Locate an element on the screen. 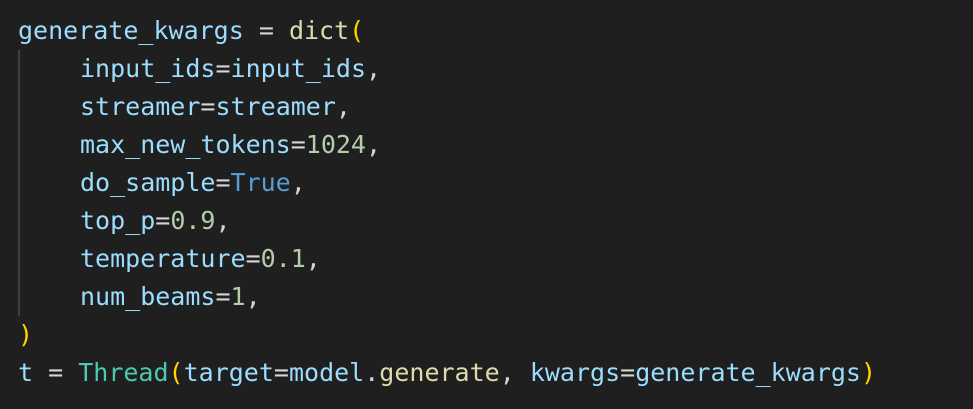 This screenshot has height=409, width=973. code-token-function: dict is located at coordinates (319, 30).